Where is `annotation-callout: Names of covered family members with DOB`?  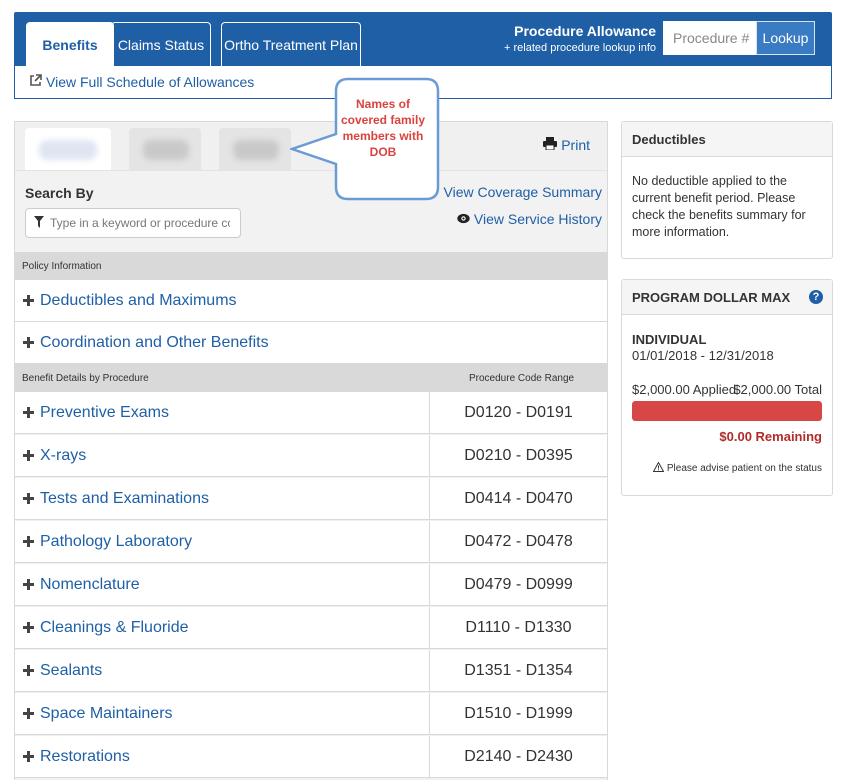
annotation-callout: Names of covered family members with DOB is located at coordinates (365, 139).